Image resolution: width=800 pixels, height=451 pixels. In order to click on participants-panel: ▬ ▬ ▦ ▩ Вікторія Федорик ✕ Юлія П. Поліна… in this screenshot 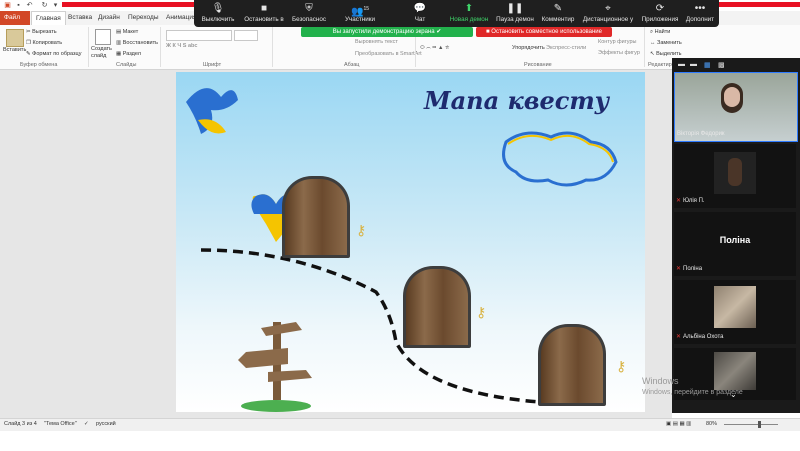, I will do `click(736, 235)`.